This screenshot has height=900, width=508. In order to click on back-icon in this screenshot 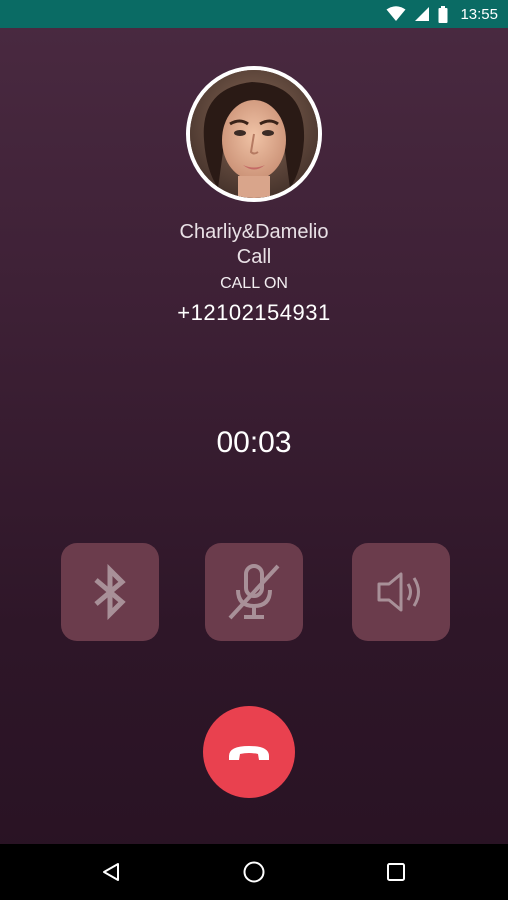, I will do `click(111, 872)`.